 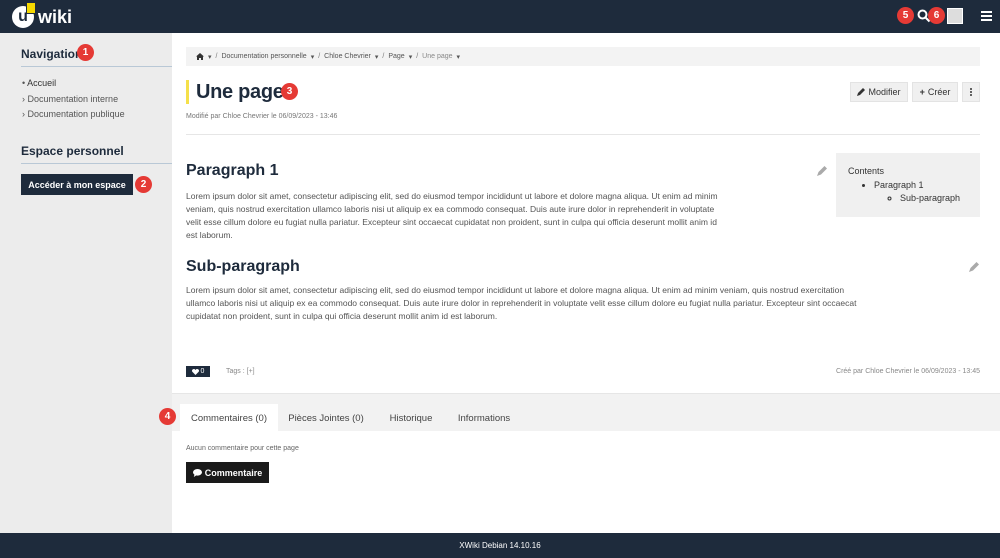 What do you see at coordinates (200, 56) in the screenshot?
I see `home-icon` at bounding box center [200, 56].